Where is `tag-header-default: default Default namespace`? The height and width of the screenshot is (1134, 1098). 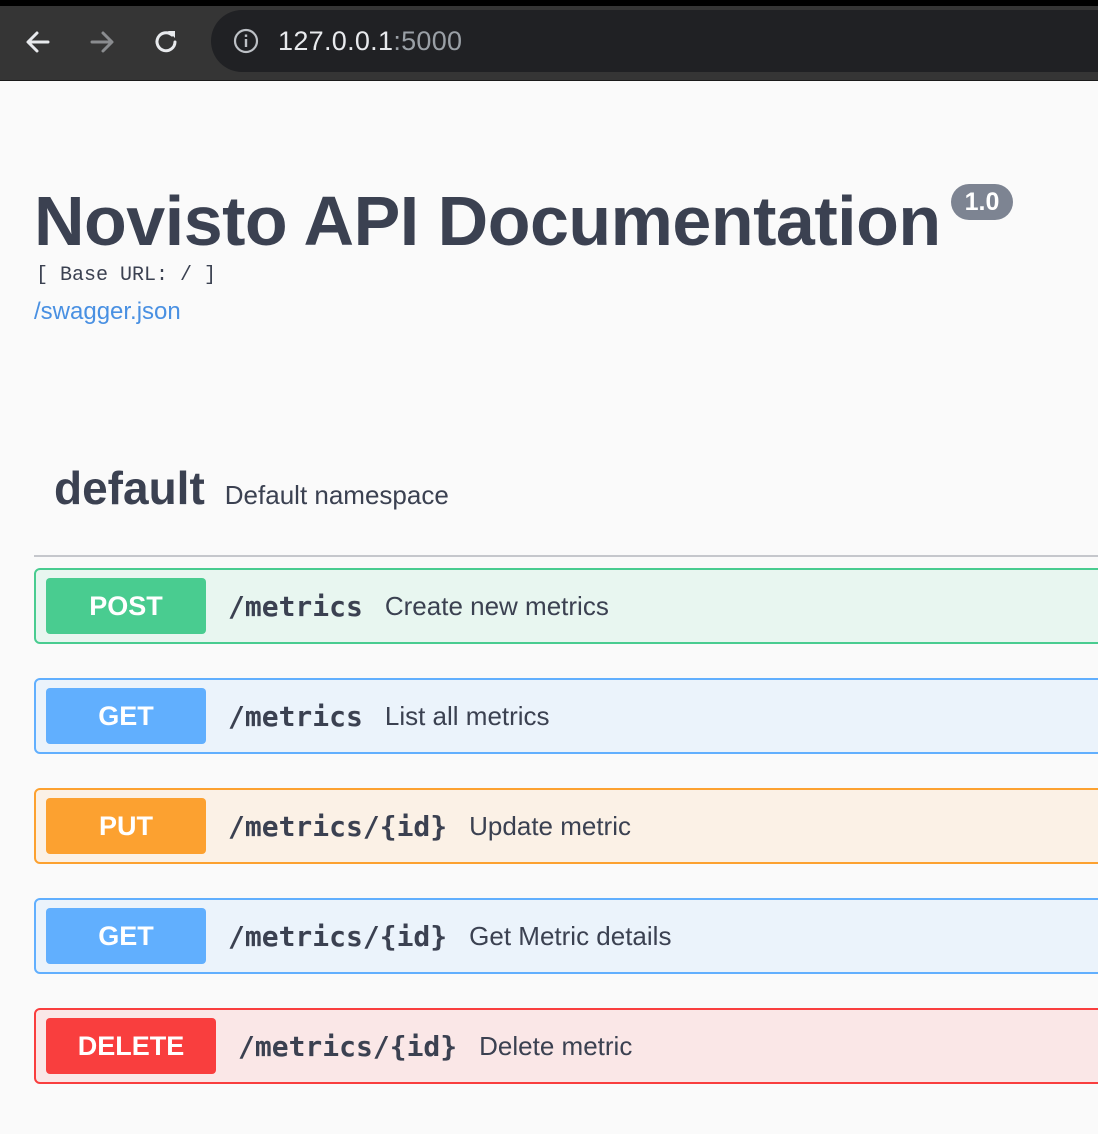
tag-header-default: default Default namespace is located at coordinates (251, 488).